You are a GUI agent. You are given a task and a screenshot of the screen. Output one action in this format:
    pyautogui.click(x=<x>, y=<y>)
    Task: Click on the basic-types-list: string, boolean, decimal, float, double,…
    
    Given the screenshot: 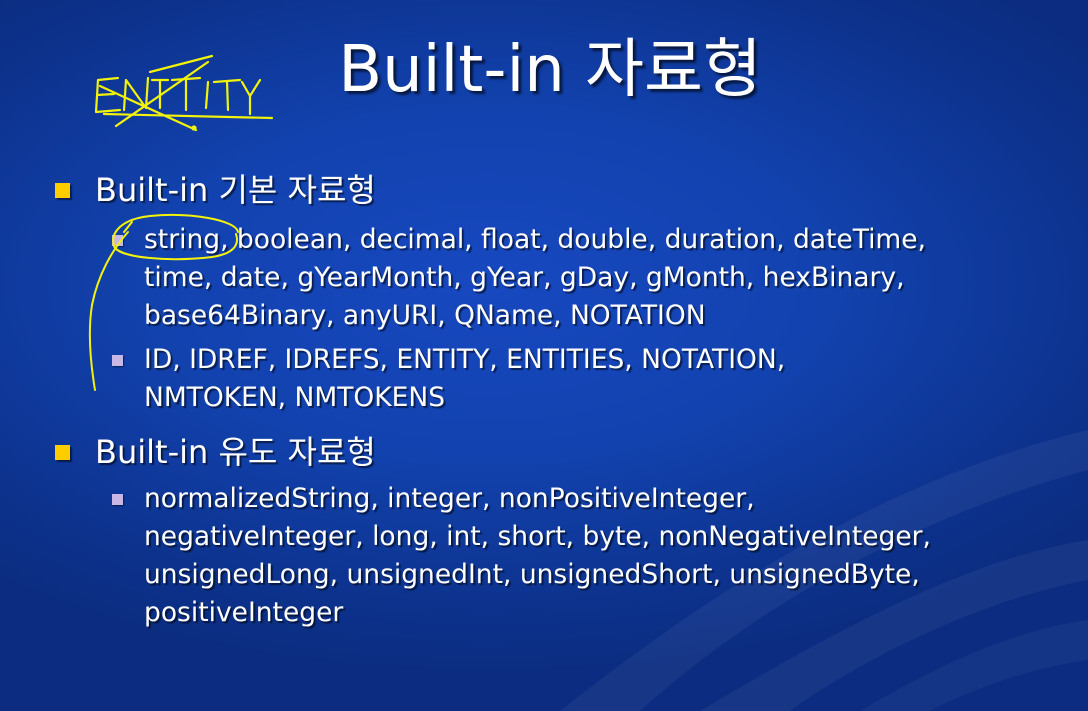 What is the action you would take?
    pyautogui.click(x=535, y=277)
    